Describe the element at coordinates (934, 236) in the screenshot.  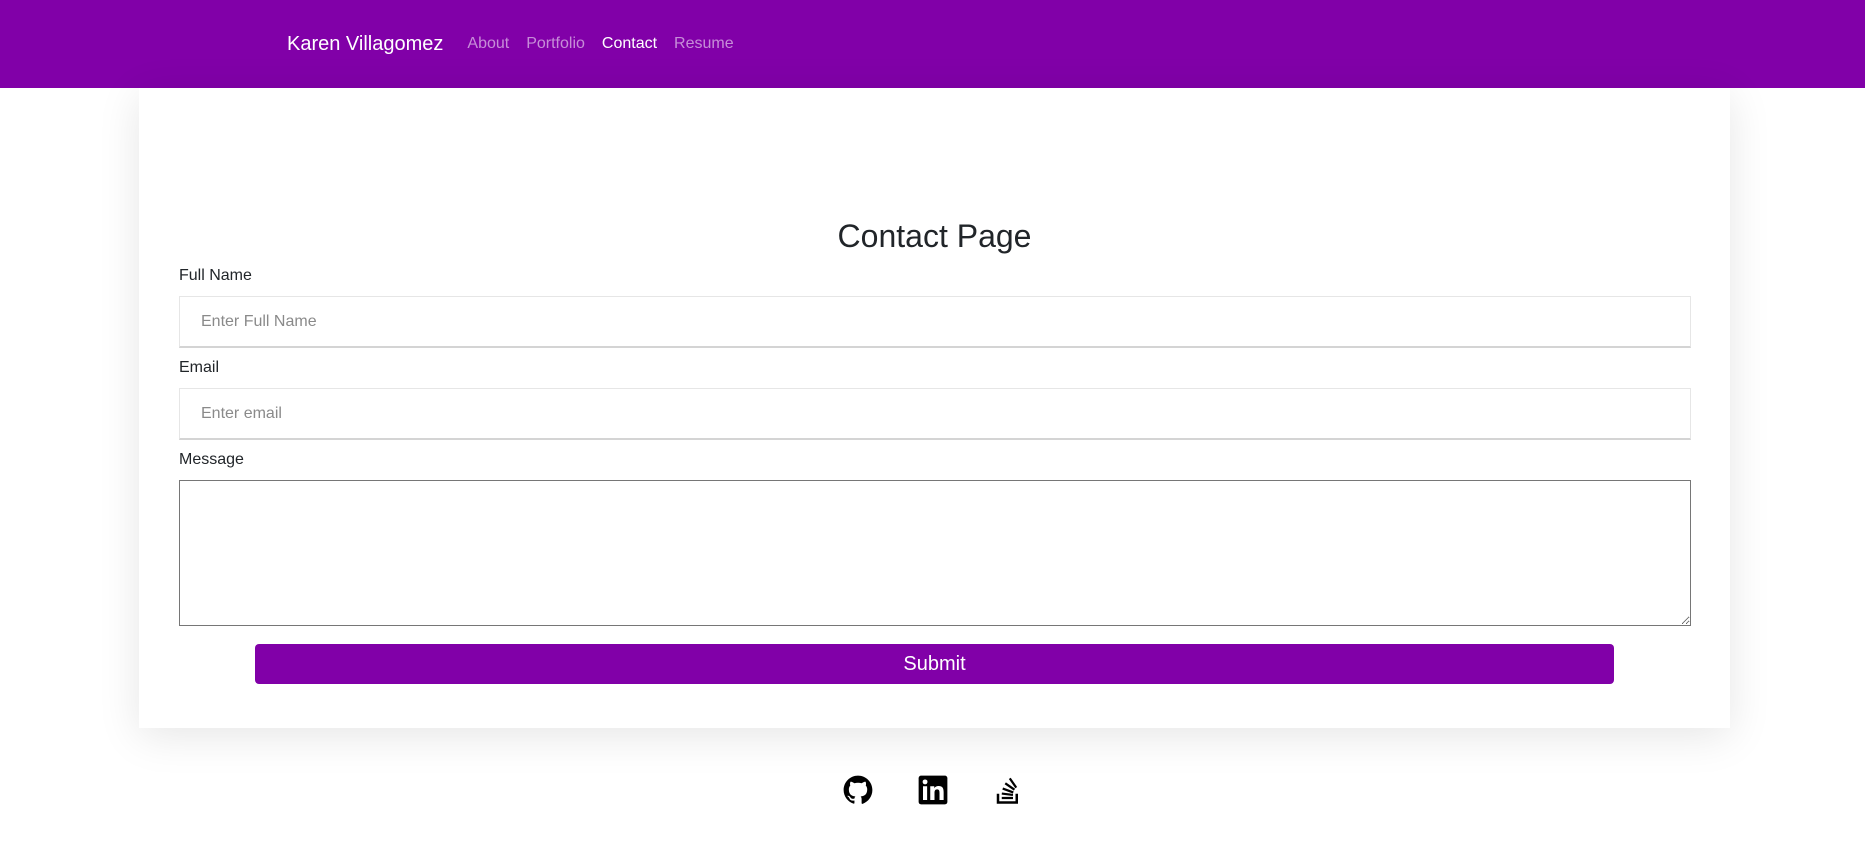
I see `page-title: Contact Page` at that location.